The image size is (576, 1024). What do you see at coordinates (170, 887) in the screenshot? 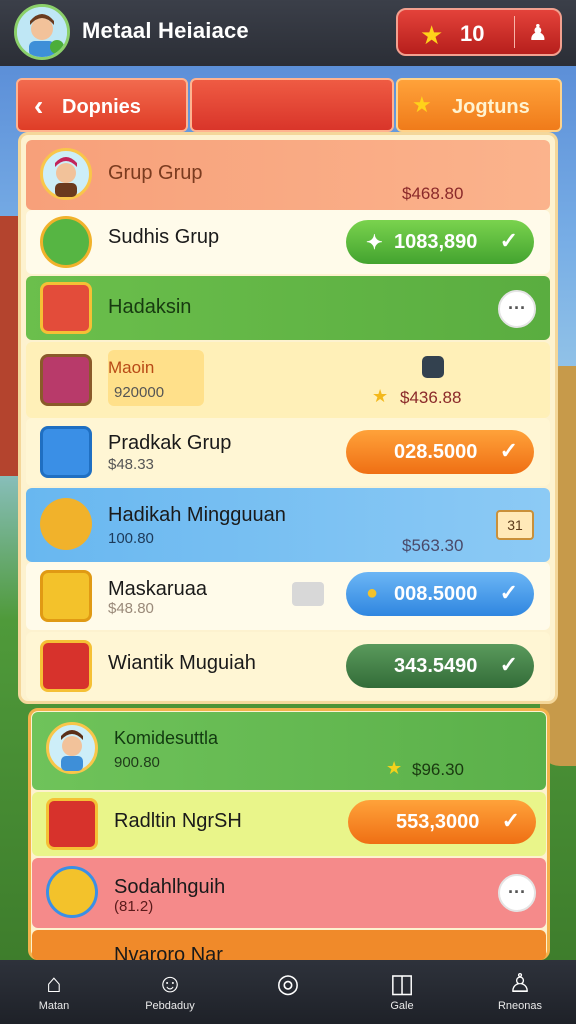
I see `item-title: Sodahlhguih` at bounding box center [170, 887].